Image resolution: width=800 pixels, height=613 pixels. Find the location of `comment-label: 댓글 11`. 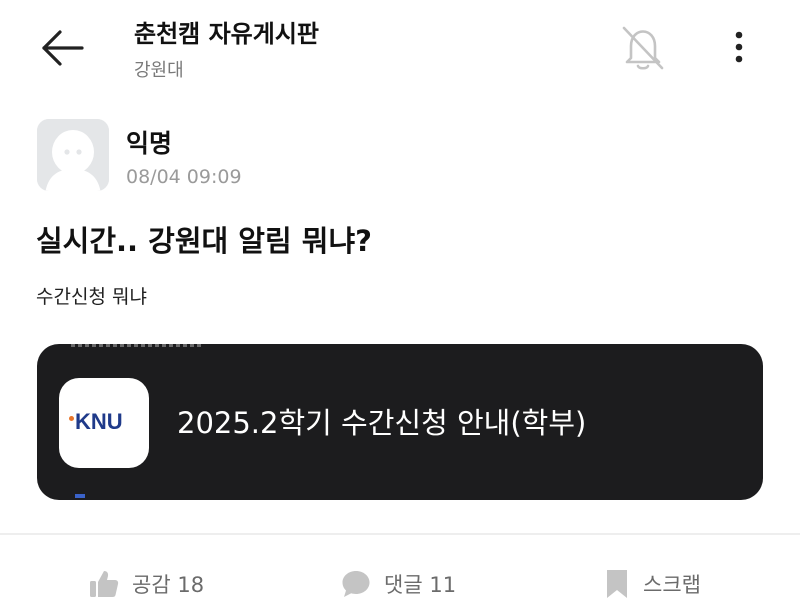

comment-label: 댓글 11 is located at coordinates (420, 584).